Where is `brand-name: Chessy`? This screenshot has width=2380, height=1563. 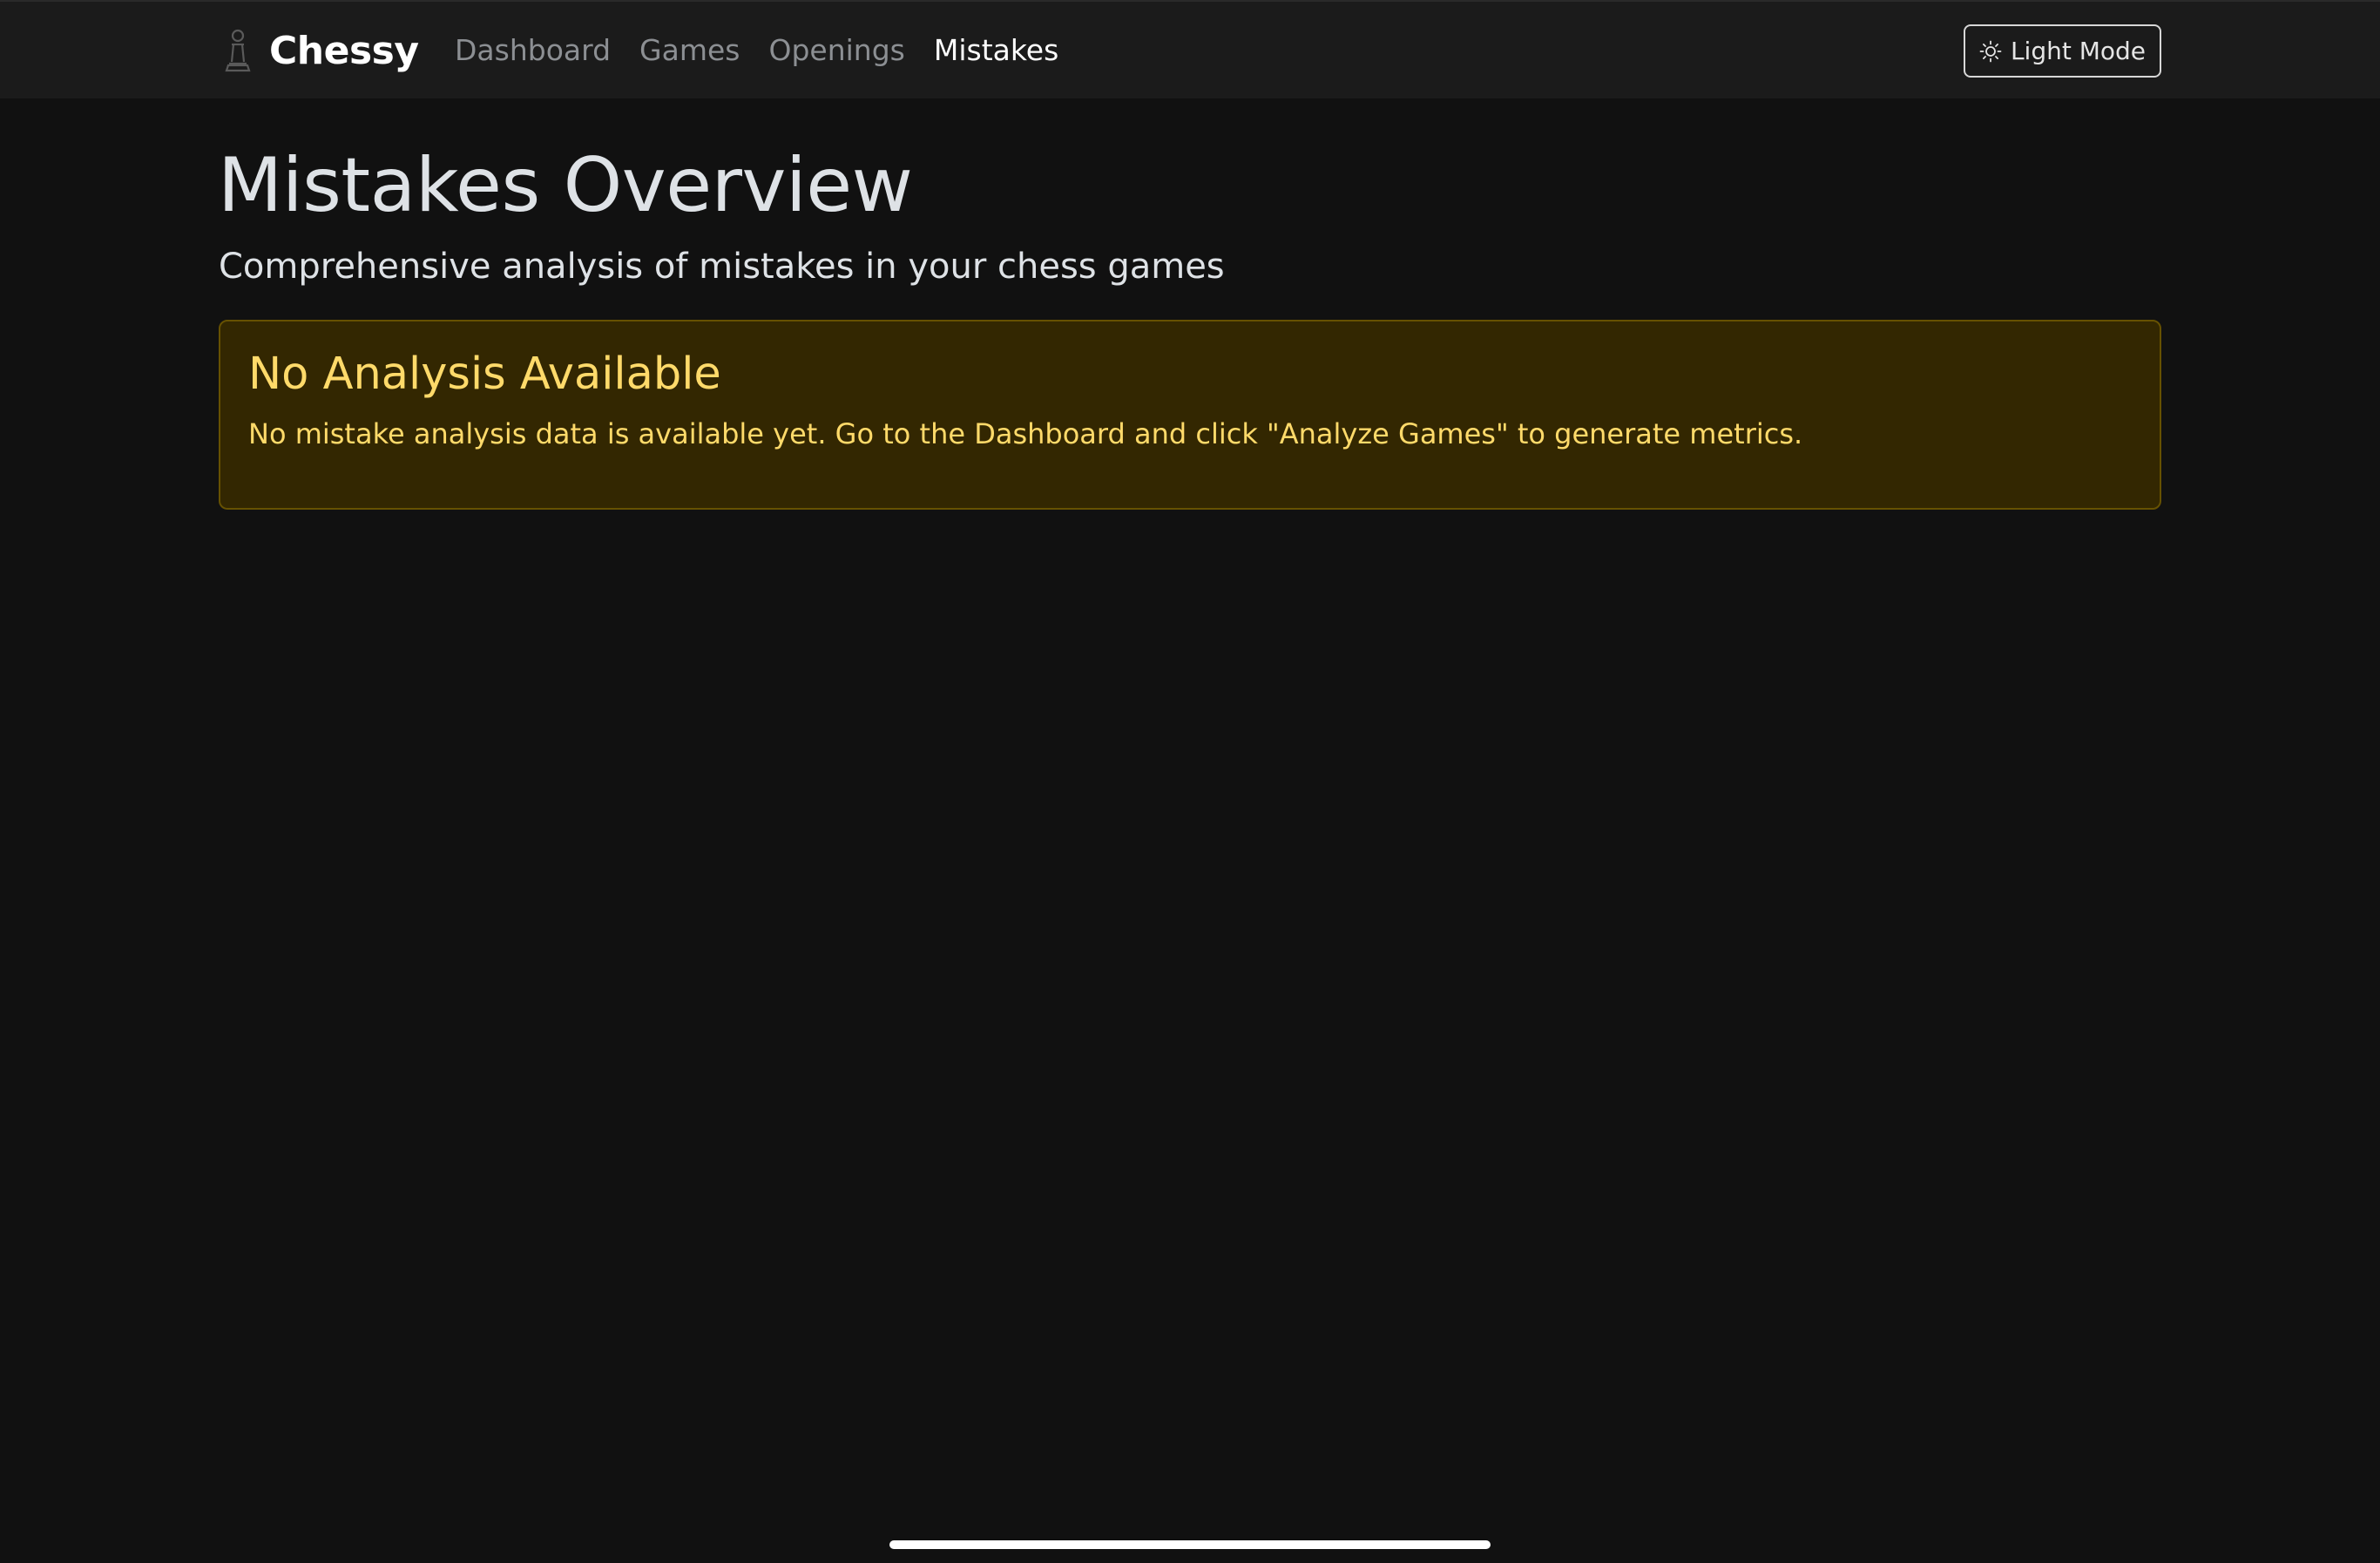 brand-name: Chessy is located at coordinates (344, 50).